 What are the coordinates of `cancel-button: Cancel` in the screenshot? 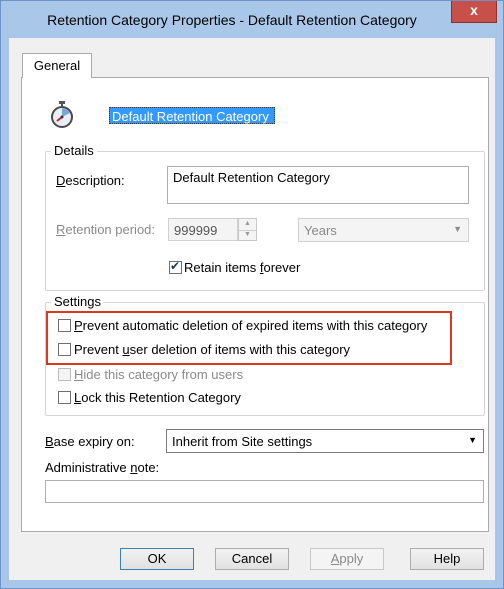 It's located at (252, 559).